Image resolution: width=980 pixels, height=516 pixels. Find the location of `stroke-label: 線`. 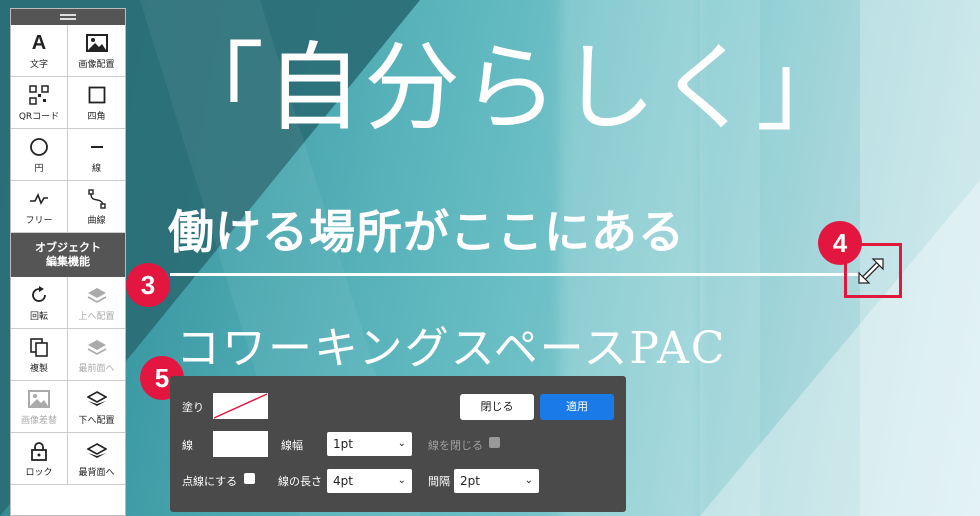

stroke-label: 線 is located at coordinates (187, 445).